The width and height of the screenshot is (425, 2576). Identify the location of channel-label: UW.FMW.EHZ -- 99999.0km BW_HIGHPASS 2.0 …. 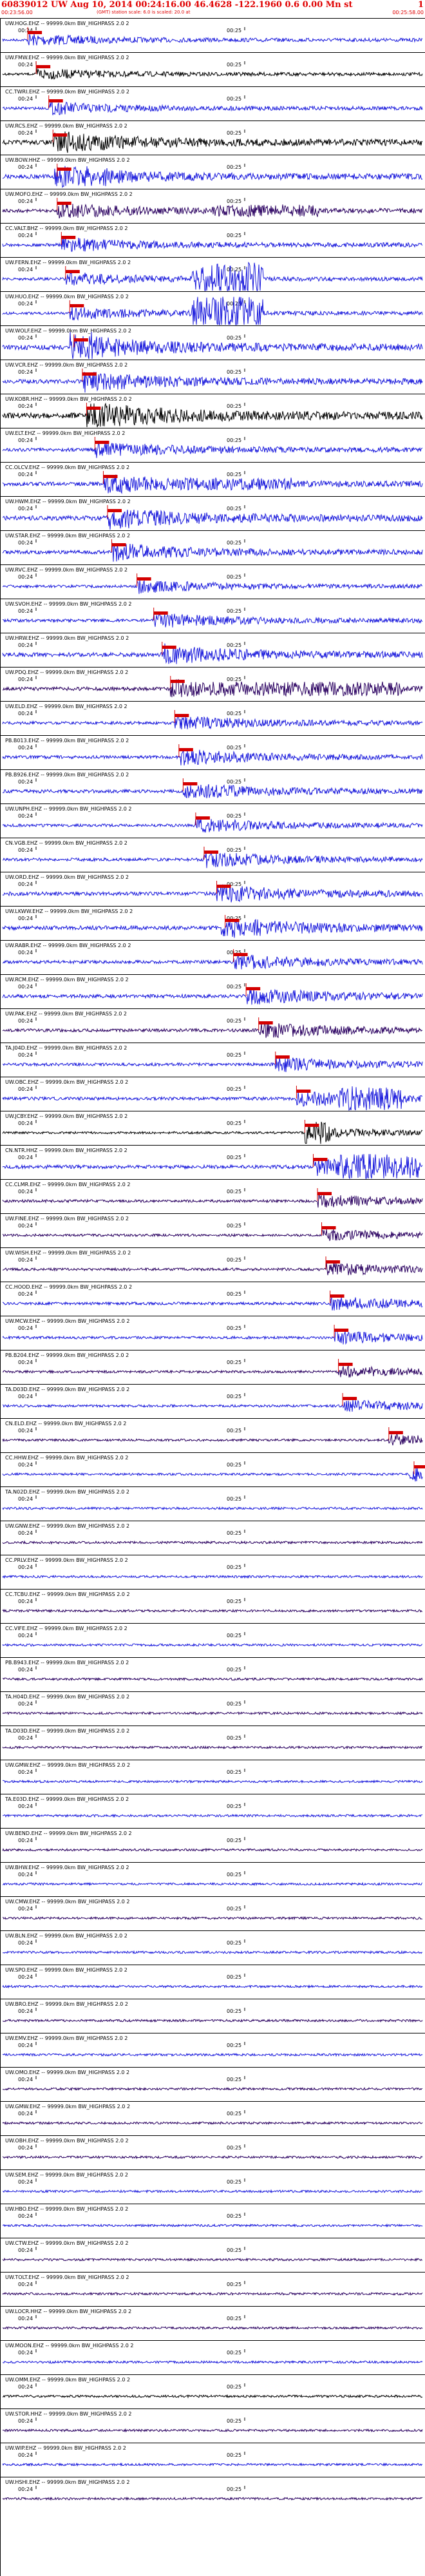
(67, 58).